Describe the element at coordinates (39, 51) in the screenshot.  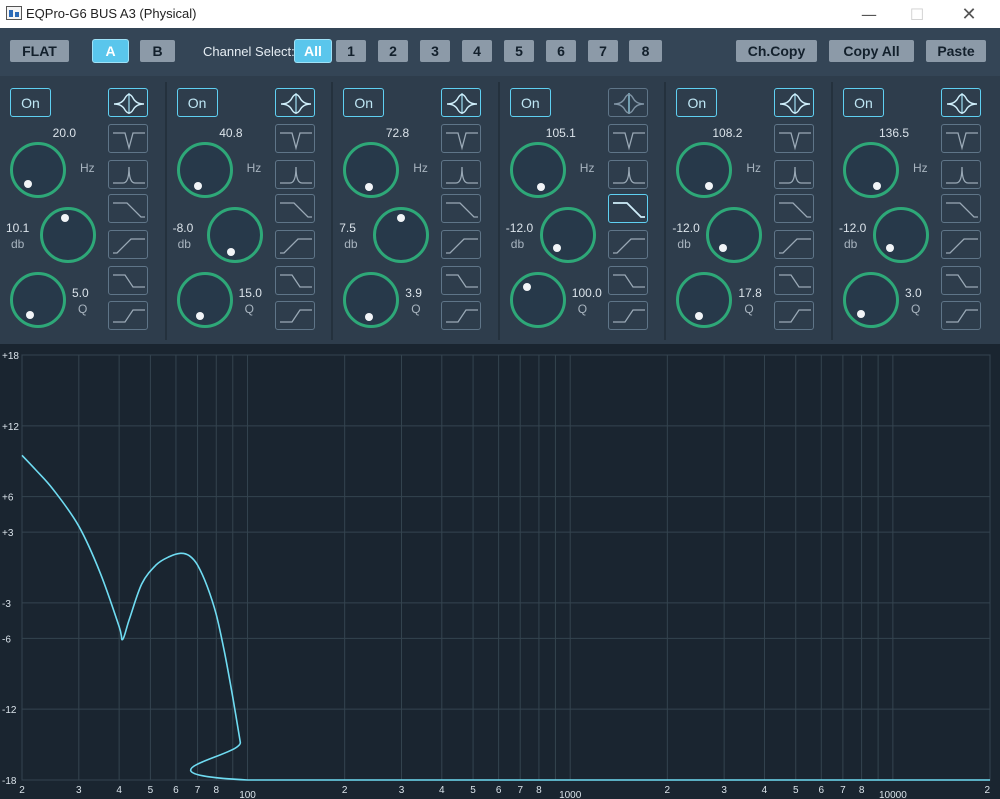
I see `flat-button: FLAT` at that location.